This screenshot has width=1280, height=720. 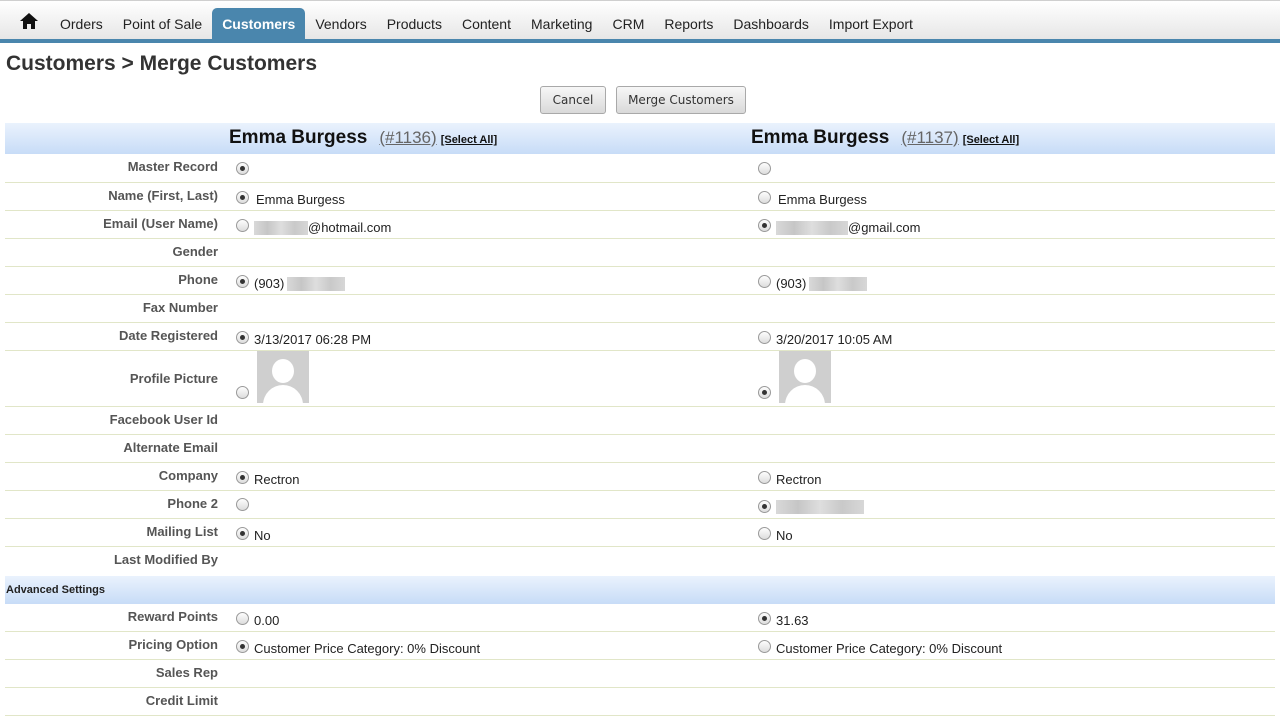 I want to click on customer-id-link-left: (#1136), so click(x=407, y=138).